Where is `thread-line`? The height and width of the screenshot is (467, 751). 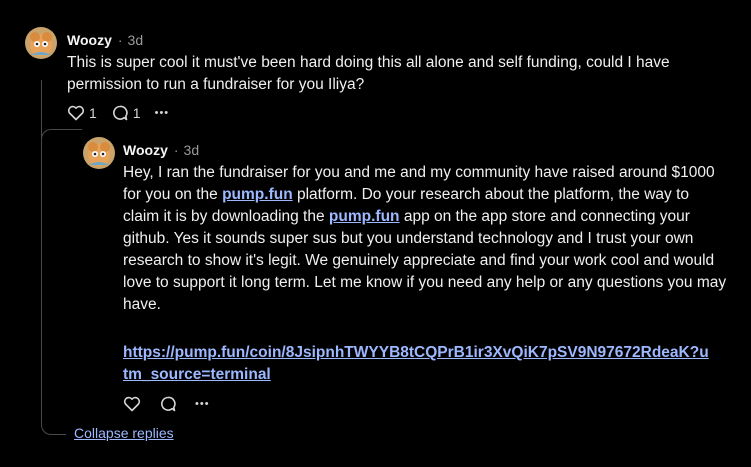 thread-line is located at coordinates (41, 253).